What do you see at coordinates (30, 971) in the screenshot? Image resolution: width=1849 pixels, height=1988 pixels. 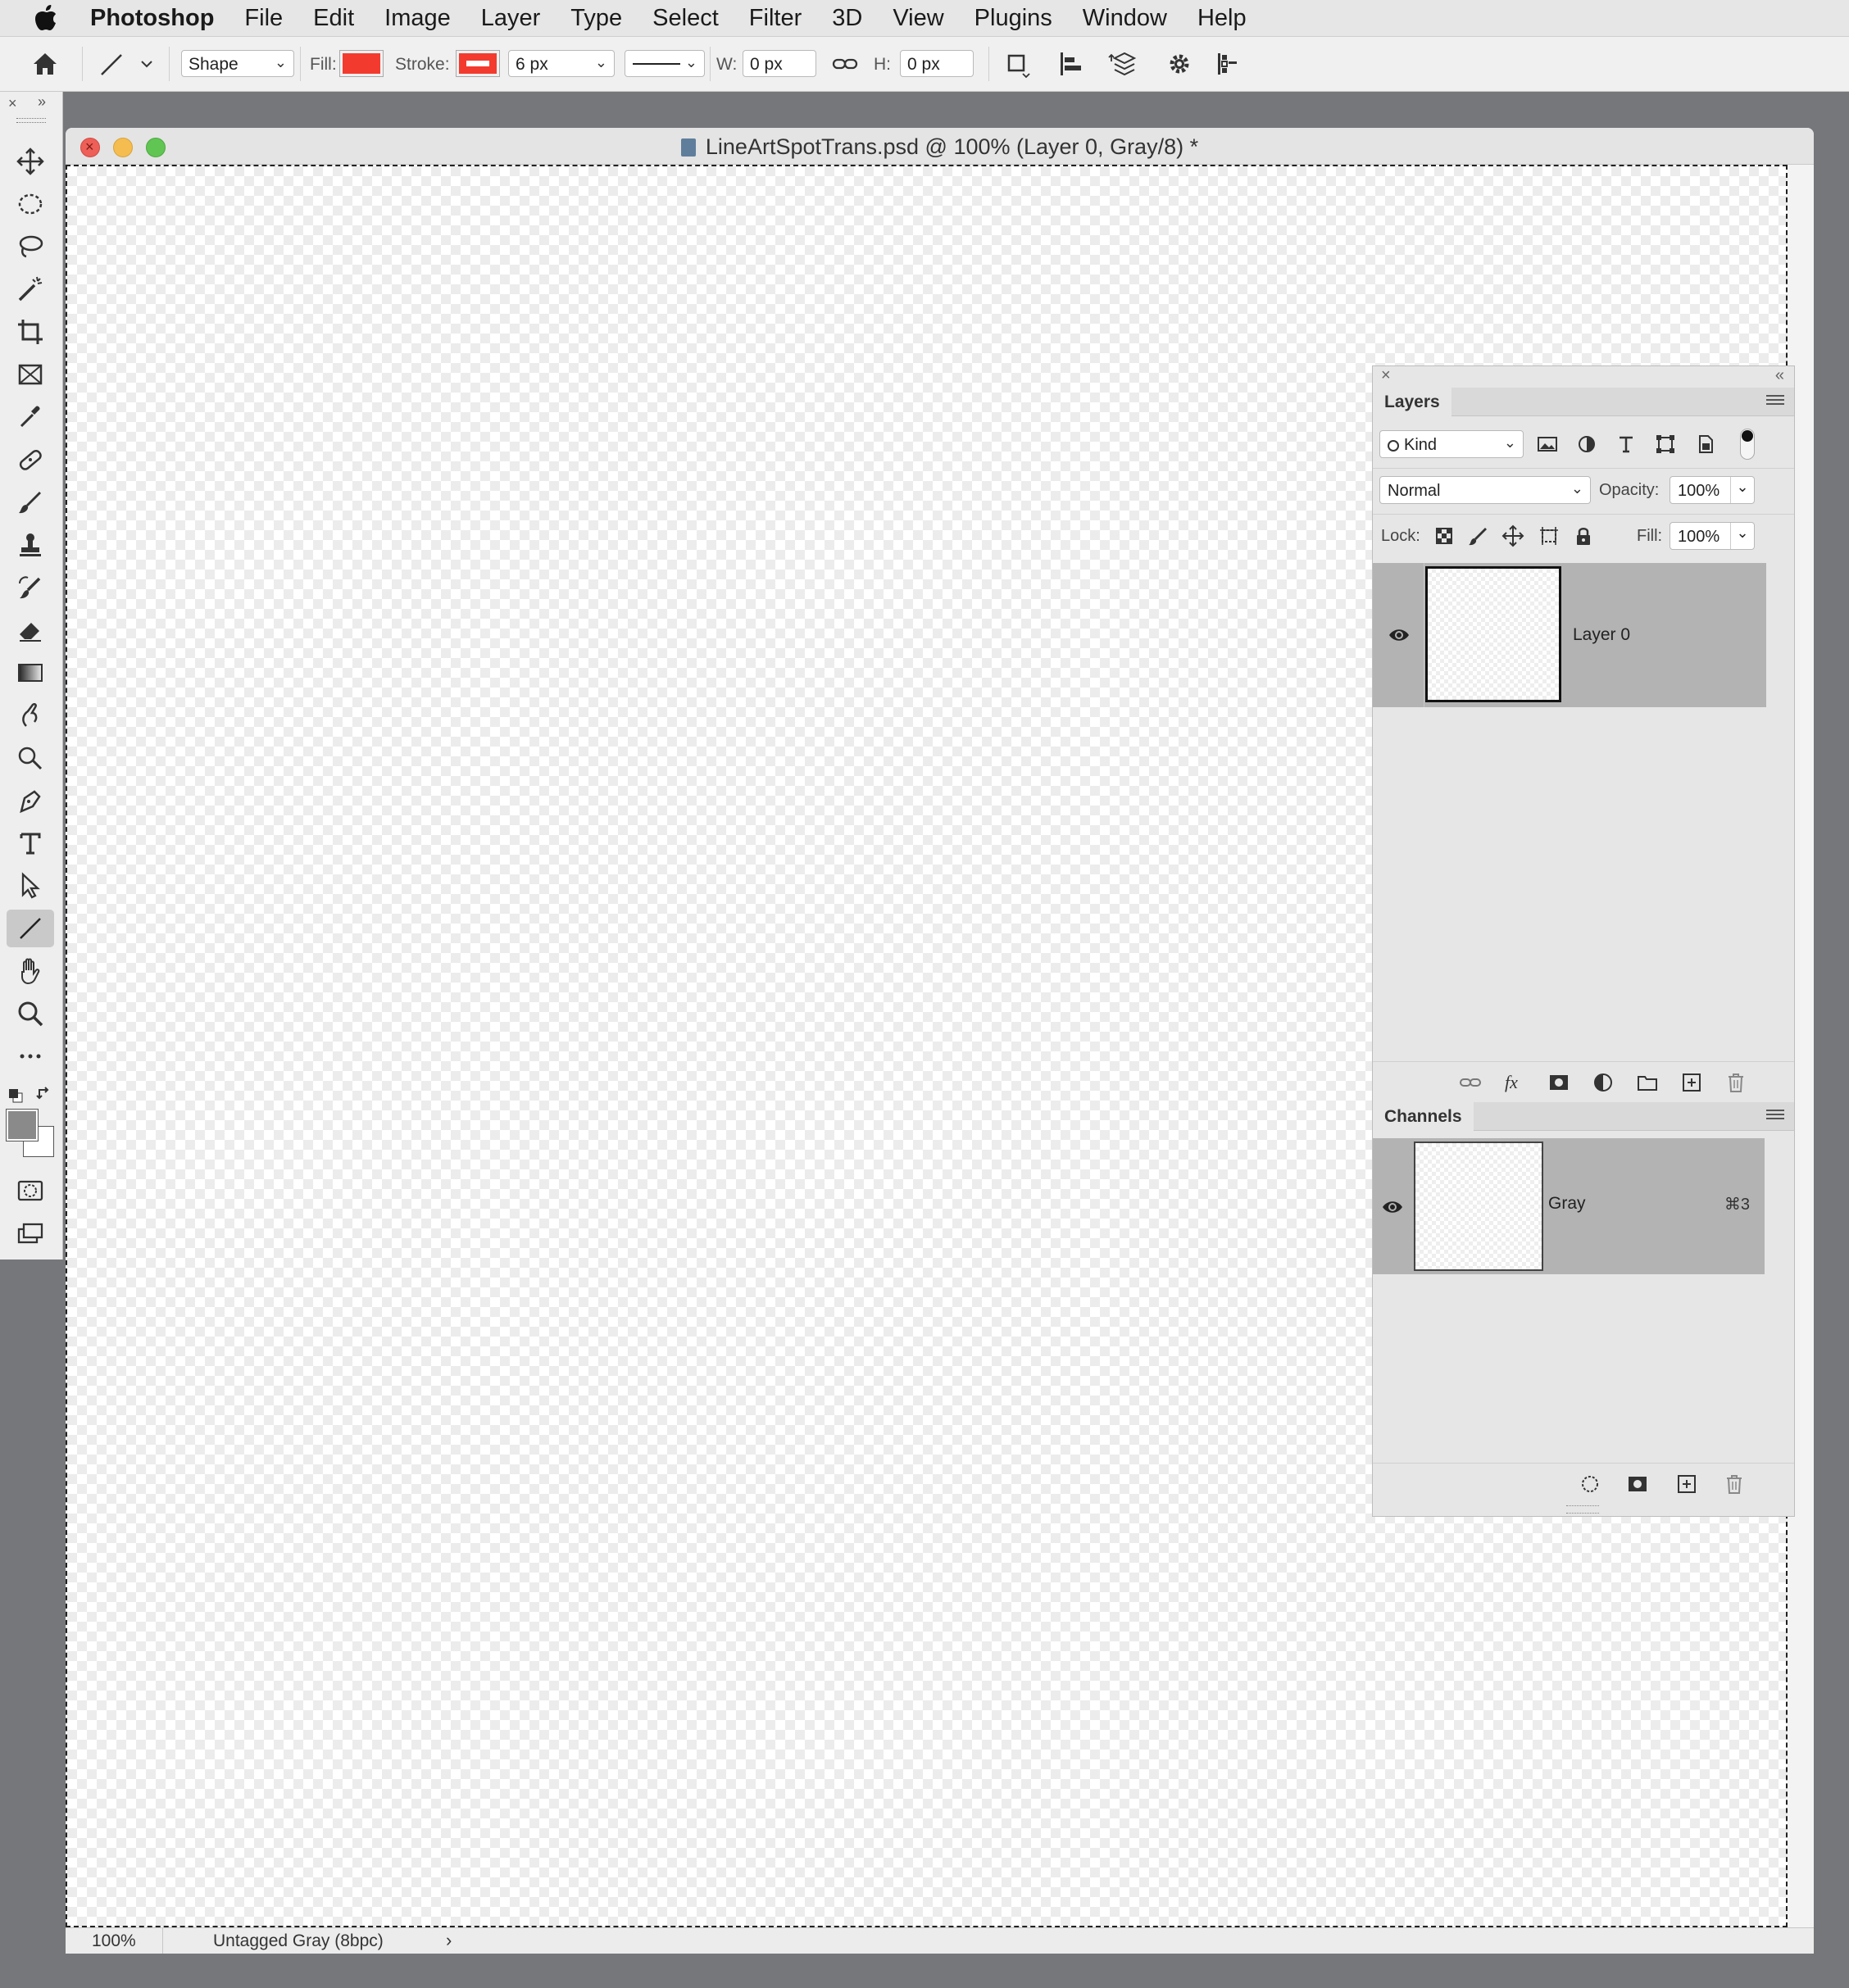 I see `hand-tool` at bounding box center [30, 971].